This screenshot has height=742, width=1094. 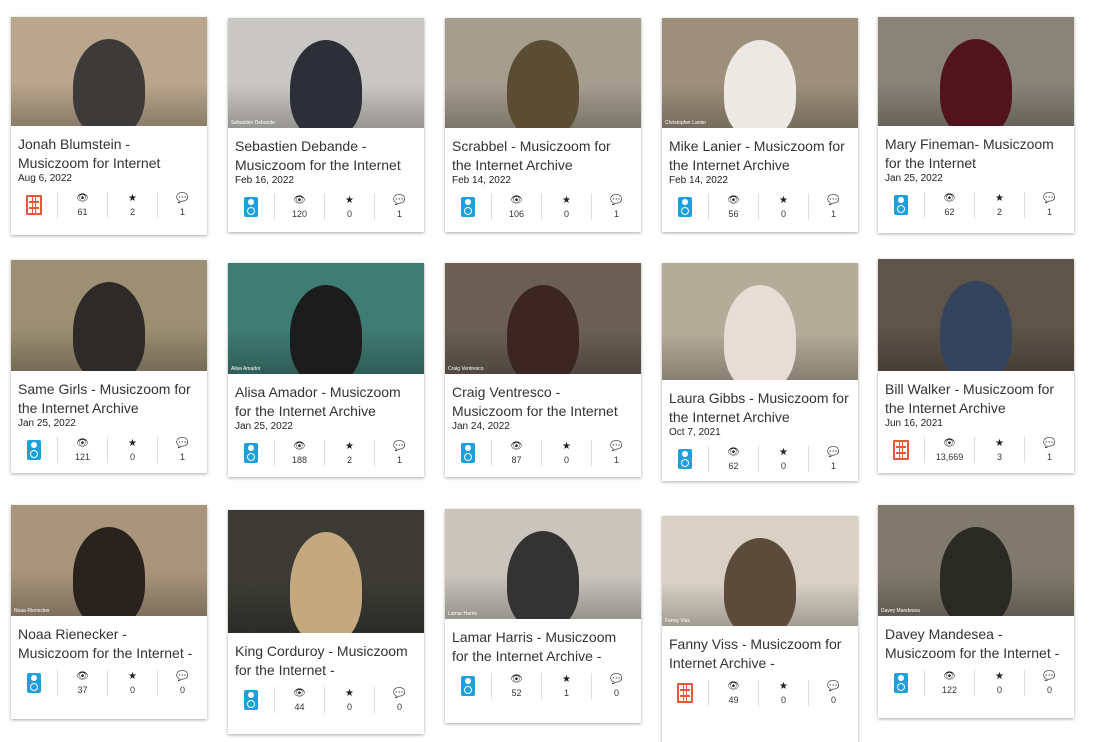 What do you see at coordinates (109, 683) in the screenshot?
I see `item-stats: 👁 37 ★ 0 💬 0` at bounding box center [109, 683].